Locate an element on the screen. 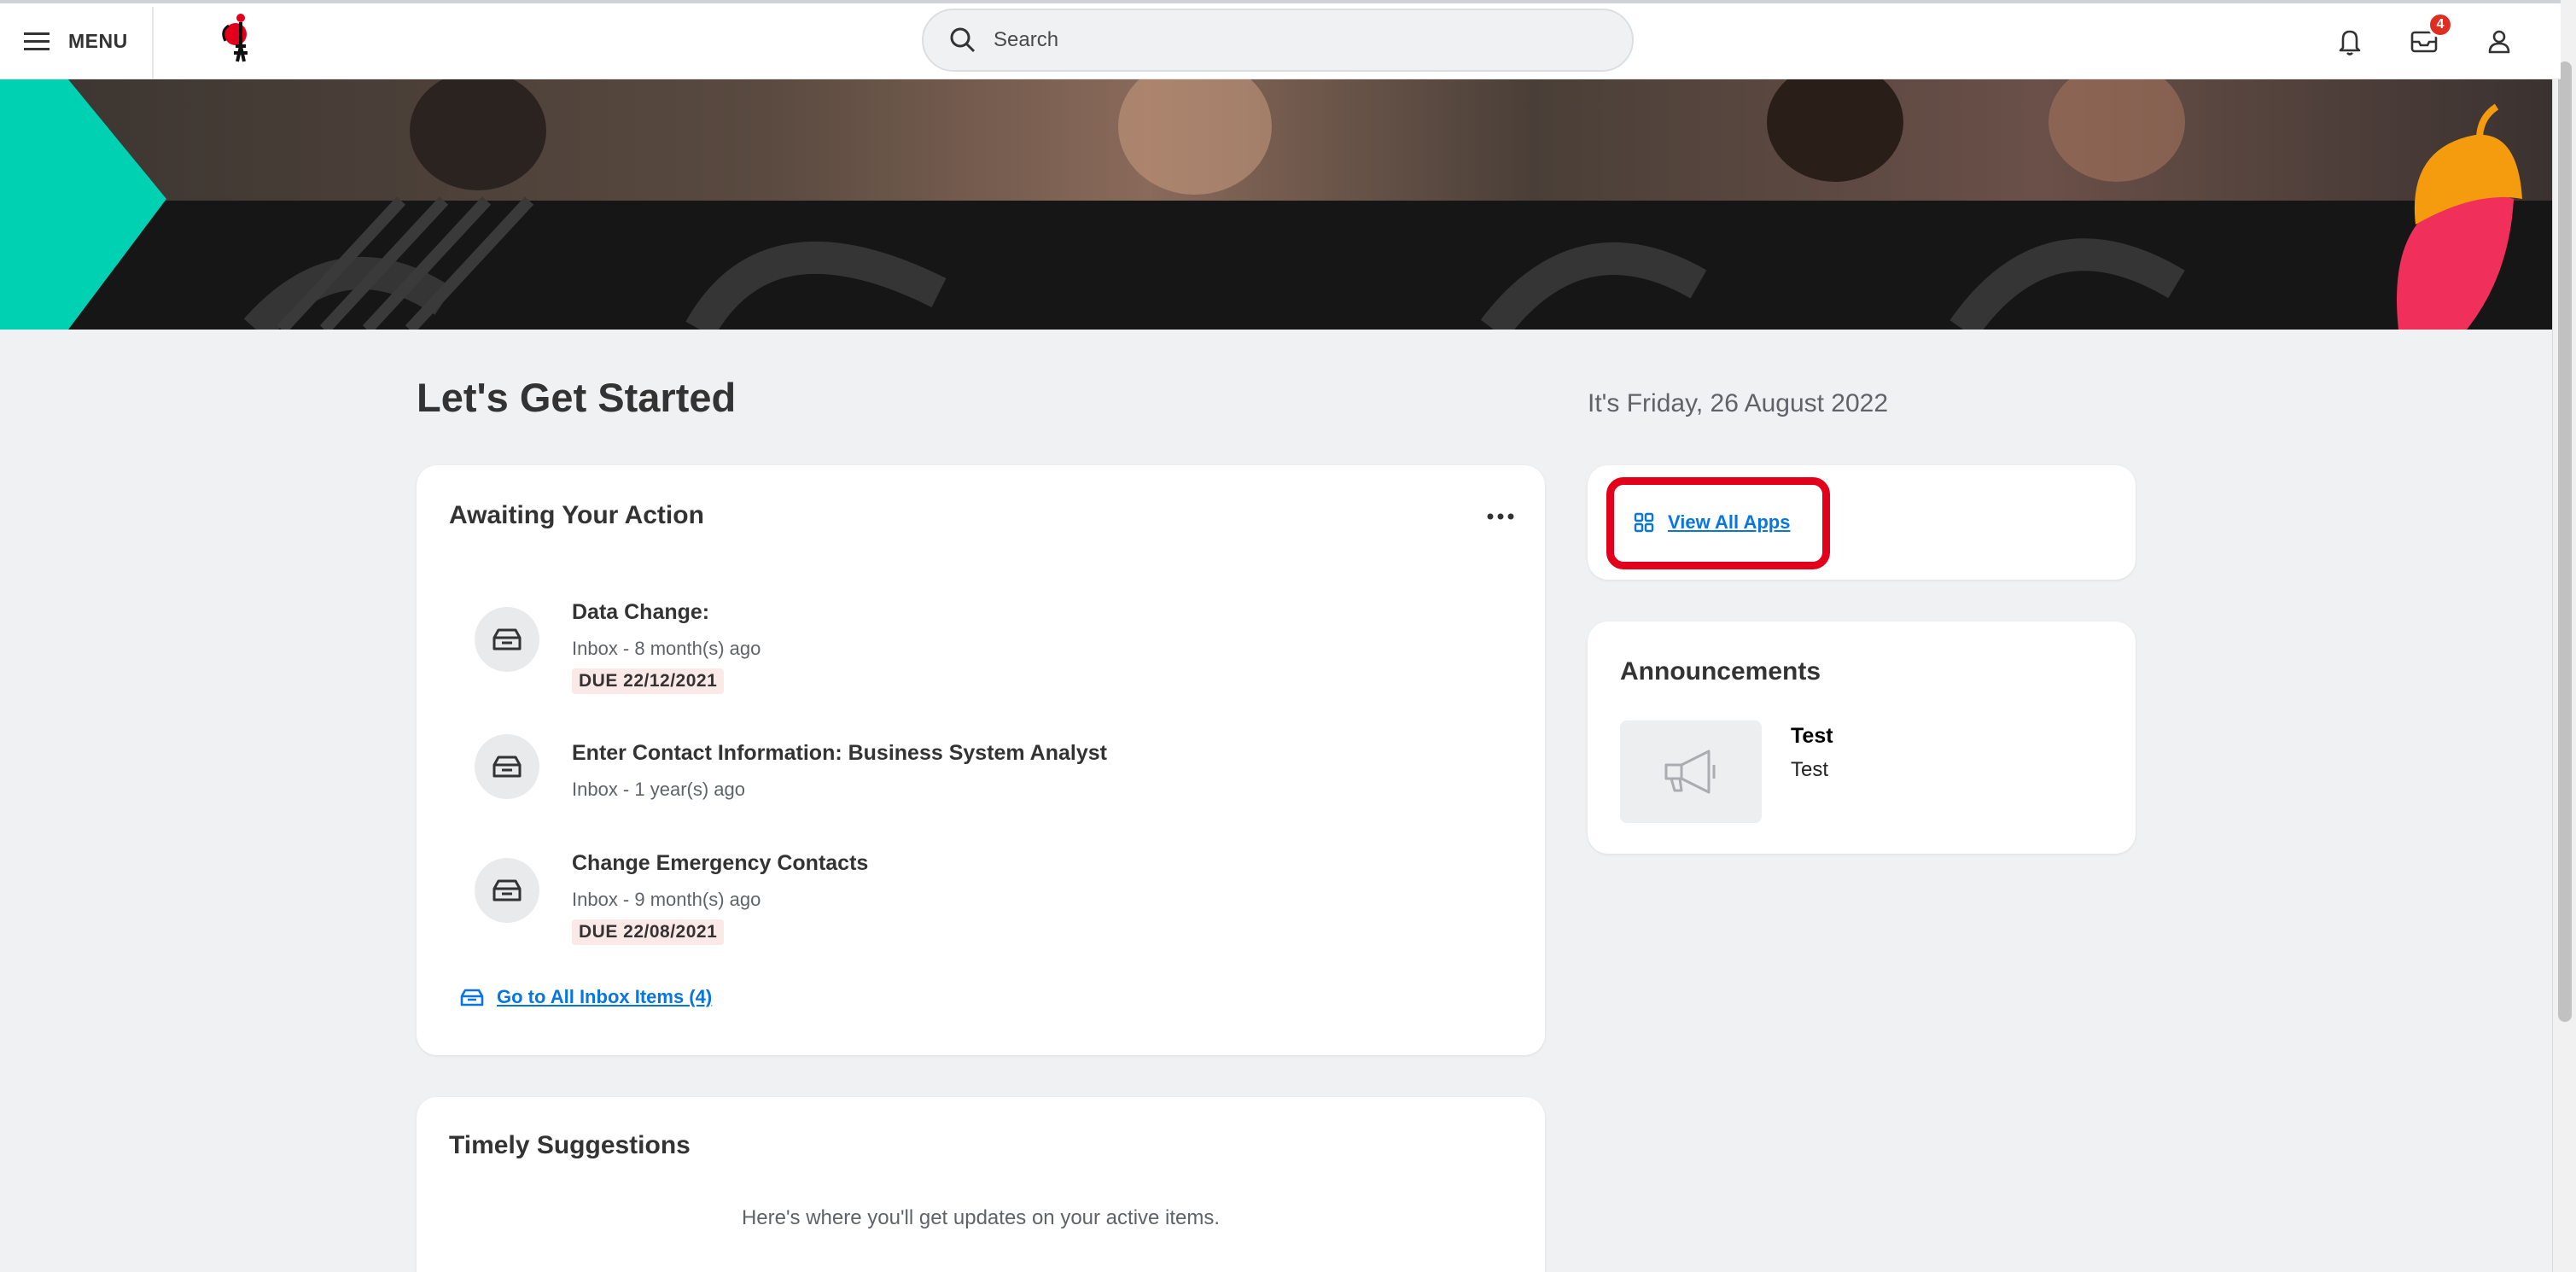 Image resolution: width=2576 pixels, height=1272 pixels. grid-icon is located at coordinates (1644, 522).